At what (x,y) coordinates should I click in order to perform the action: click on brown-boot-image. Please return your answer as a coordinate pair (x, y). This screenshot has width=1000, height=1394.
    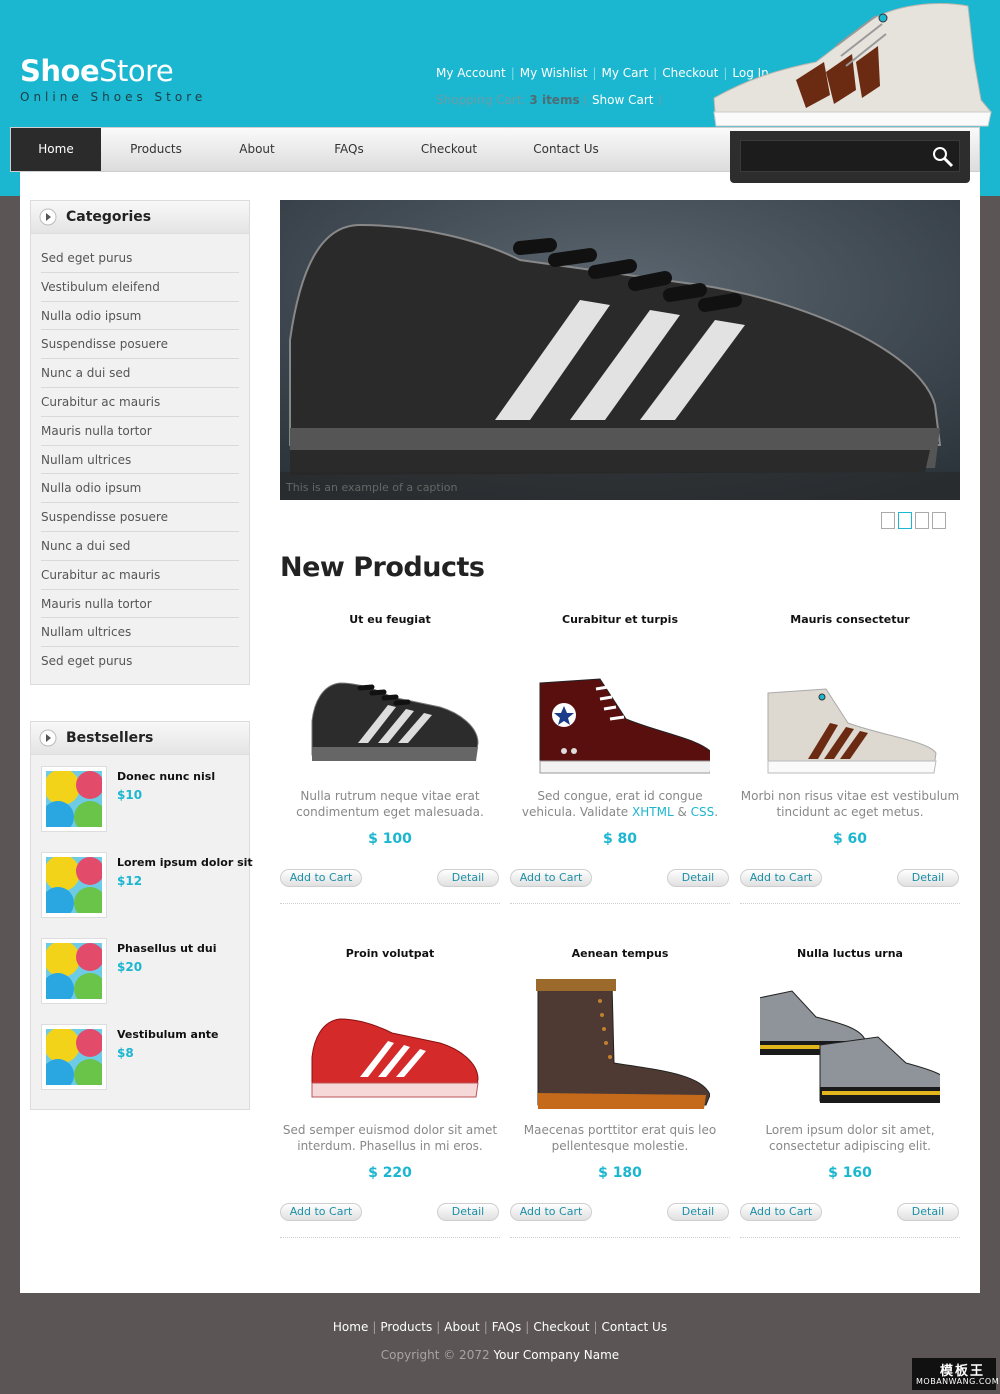
    Looking at the image, I should click on (620, 1047).